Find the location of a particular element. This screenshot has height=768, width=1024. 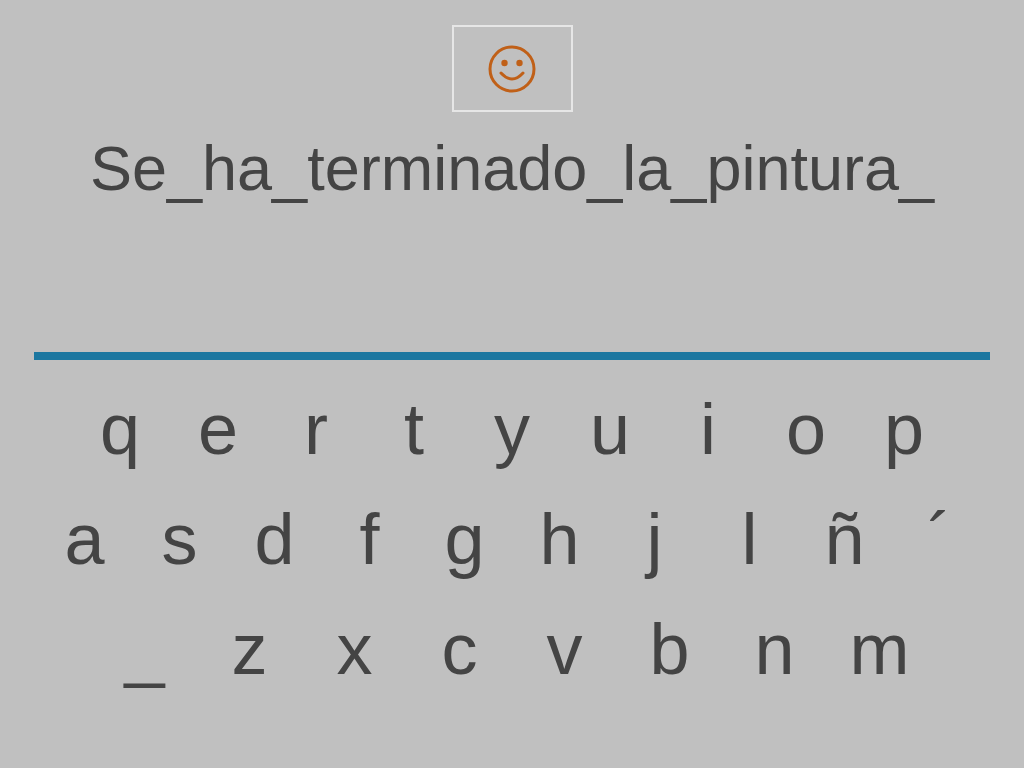

letter-key: a is located at coordinates (84, 539).